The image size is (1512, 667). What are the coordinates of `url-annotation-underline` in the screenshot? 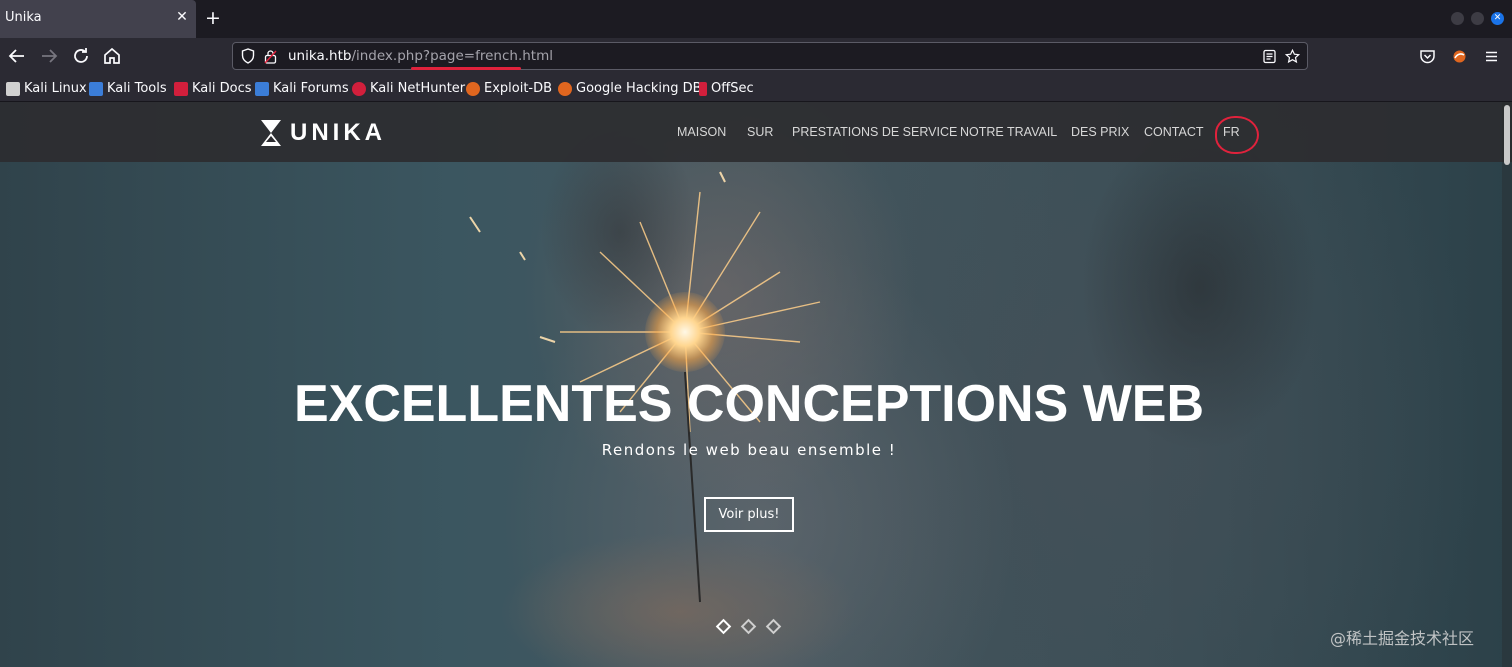 It's located at (466, 68).